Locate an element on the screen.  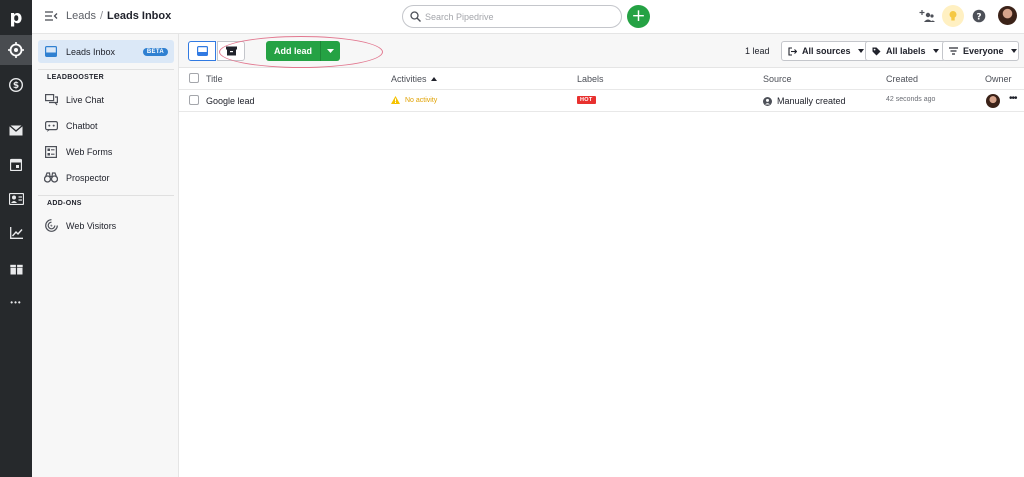
tag-icon is located at coordinates (876, 51).